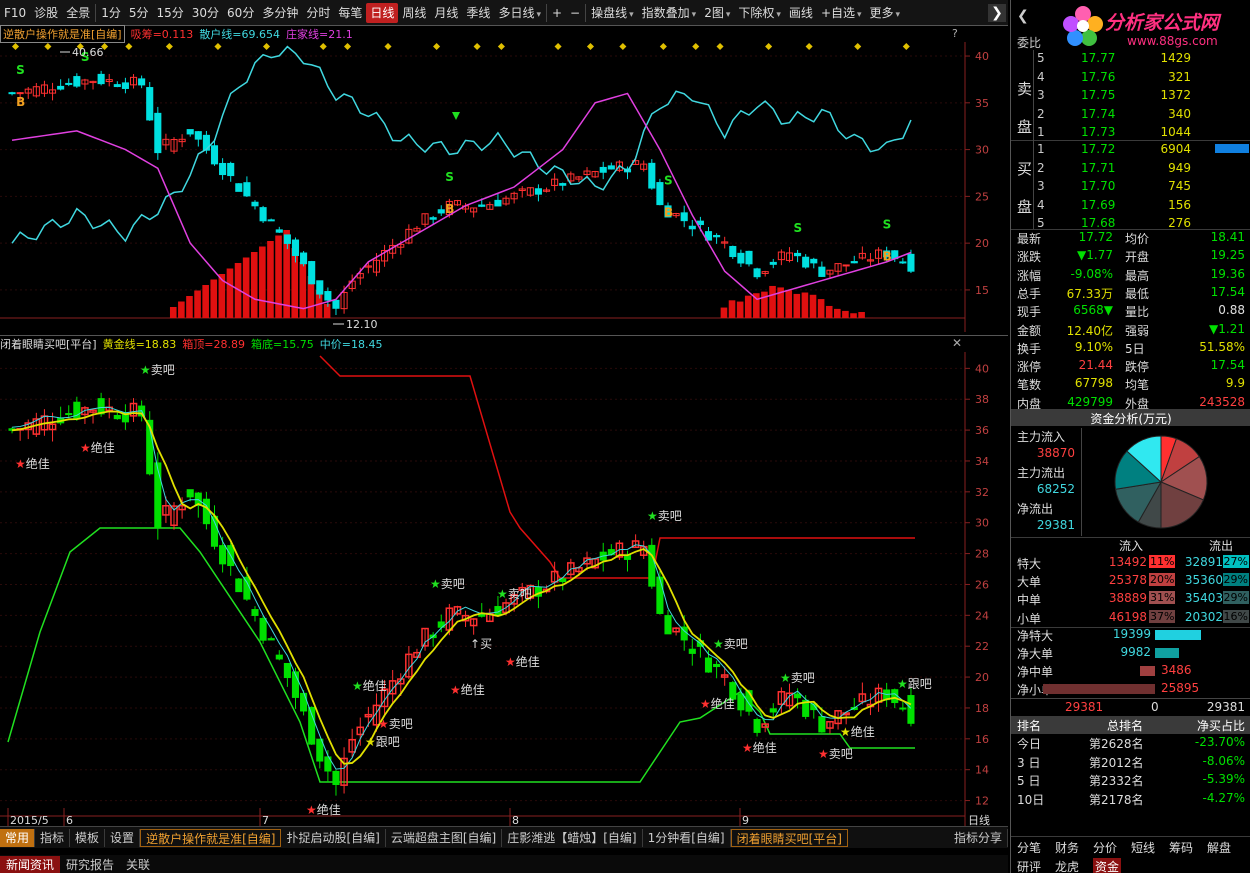 This screenshot has width=1250, height=873. I want to click on toolbar-button-18: 操盘线, so click(612, 13).